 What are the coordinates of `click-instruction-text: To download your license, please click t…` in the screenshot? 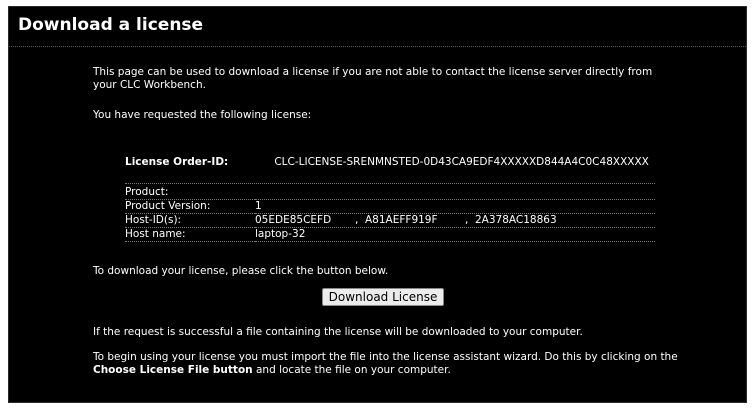 It's located at (241, 271).